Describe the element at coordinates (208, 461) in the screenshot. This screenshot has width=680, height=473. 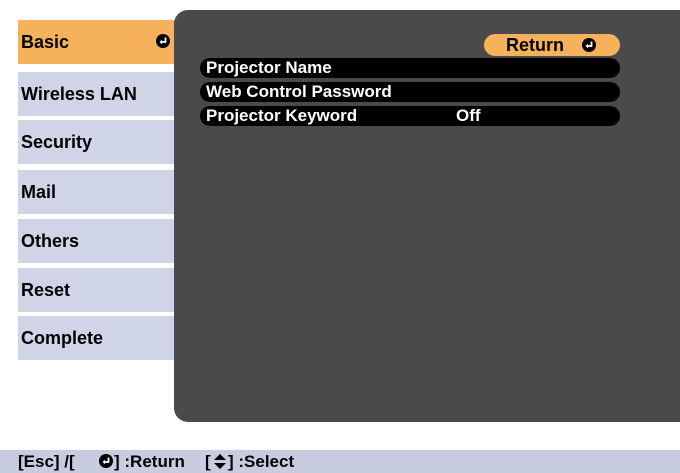
I see `select-hint-open: [` at that location.